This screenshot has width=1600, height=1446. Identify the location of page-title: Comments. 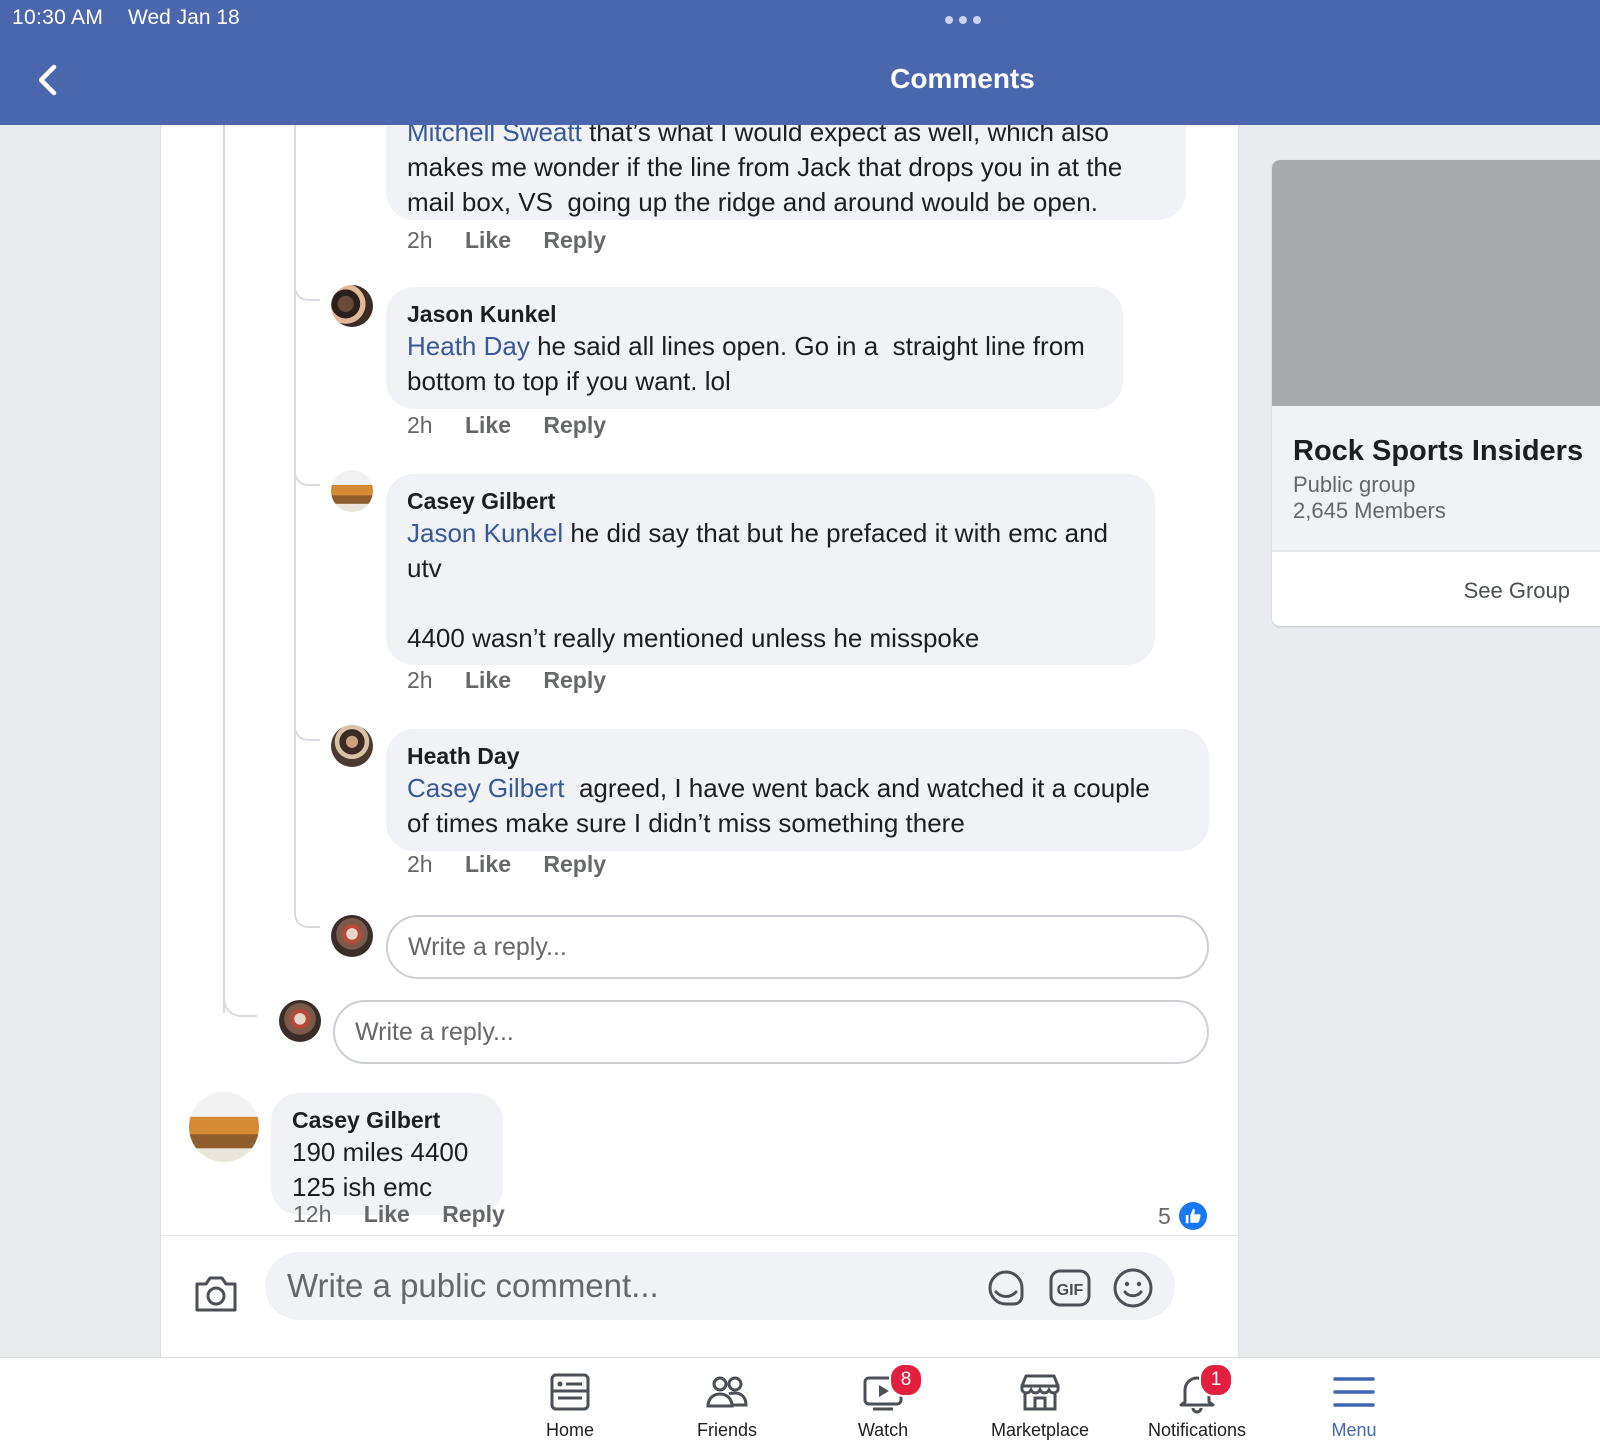
(962, 78).